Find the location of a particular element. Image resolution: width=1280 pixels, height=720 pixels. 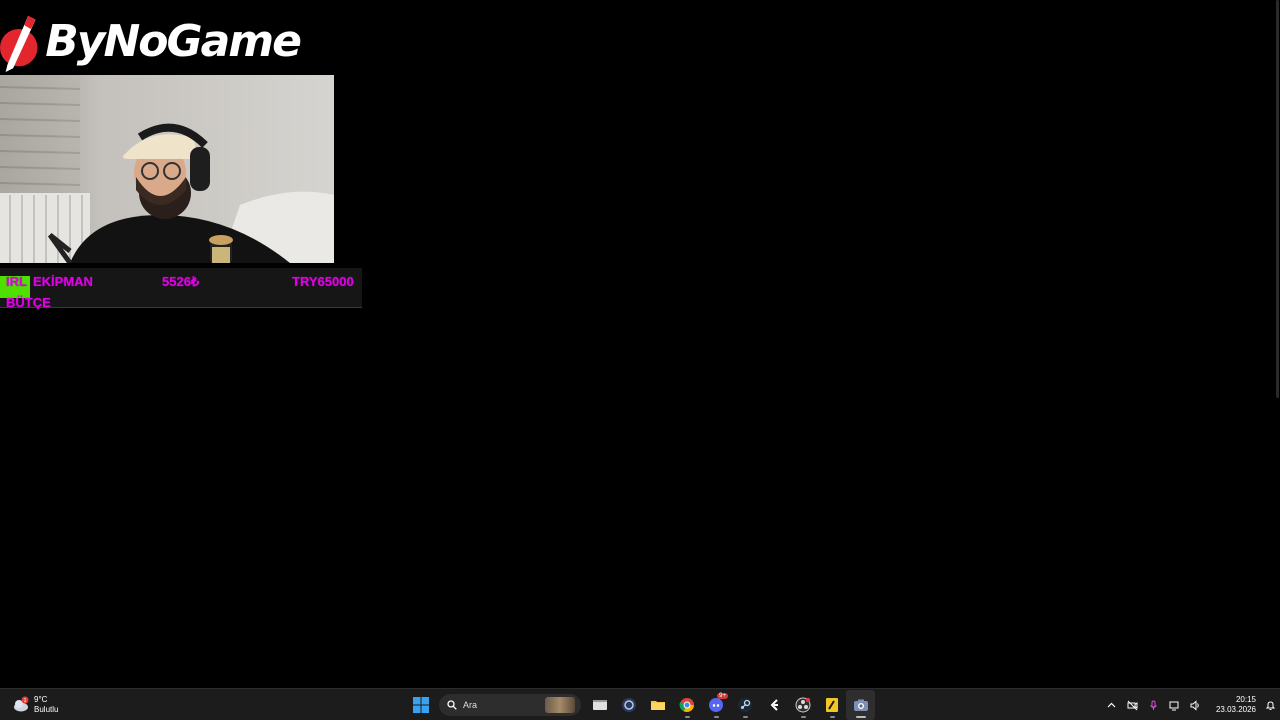

taskbar-file-explorer is located at coordinates (657, 705).